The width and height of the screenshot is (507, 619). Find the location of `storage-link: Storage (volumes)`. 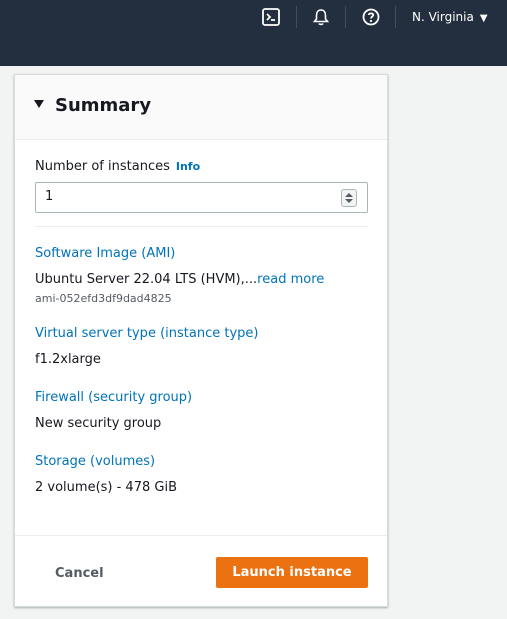

storage-link: Storage (volumes) is located at coordinates (95, 462).